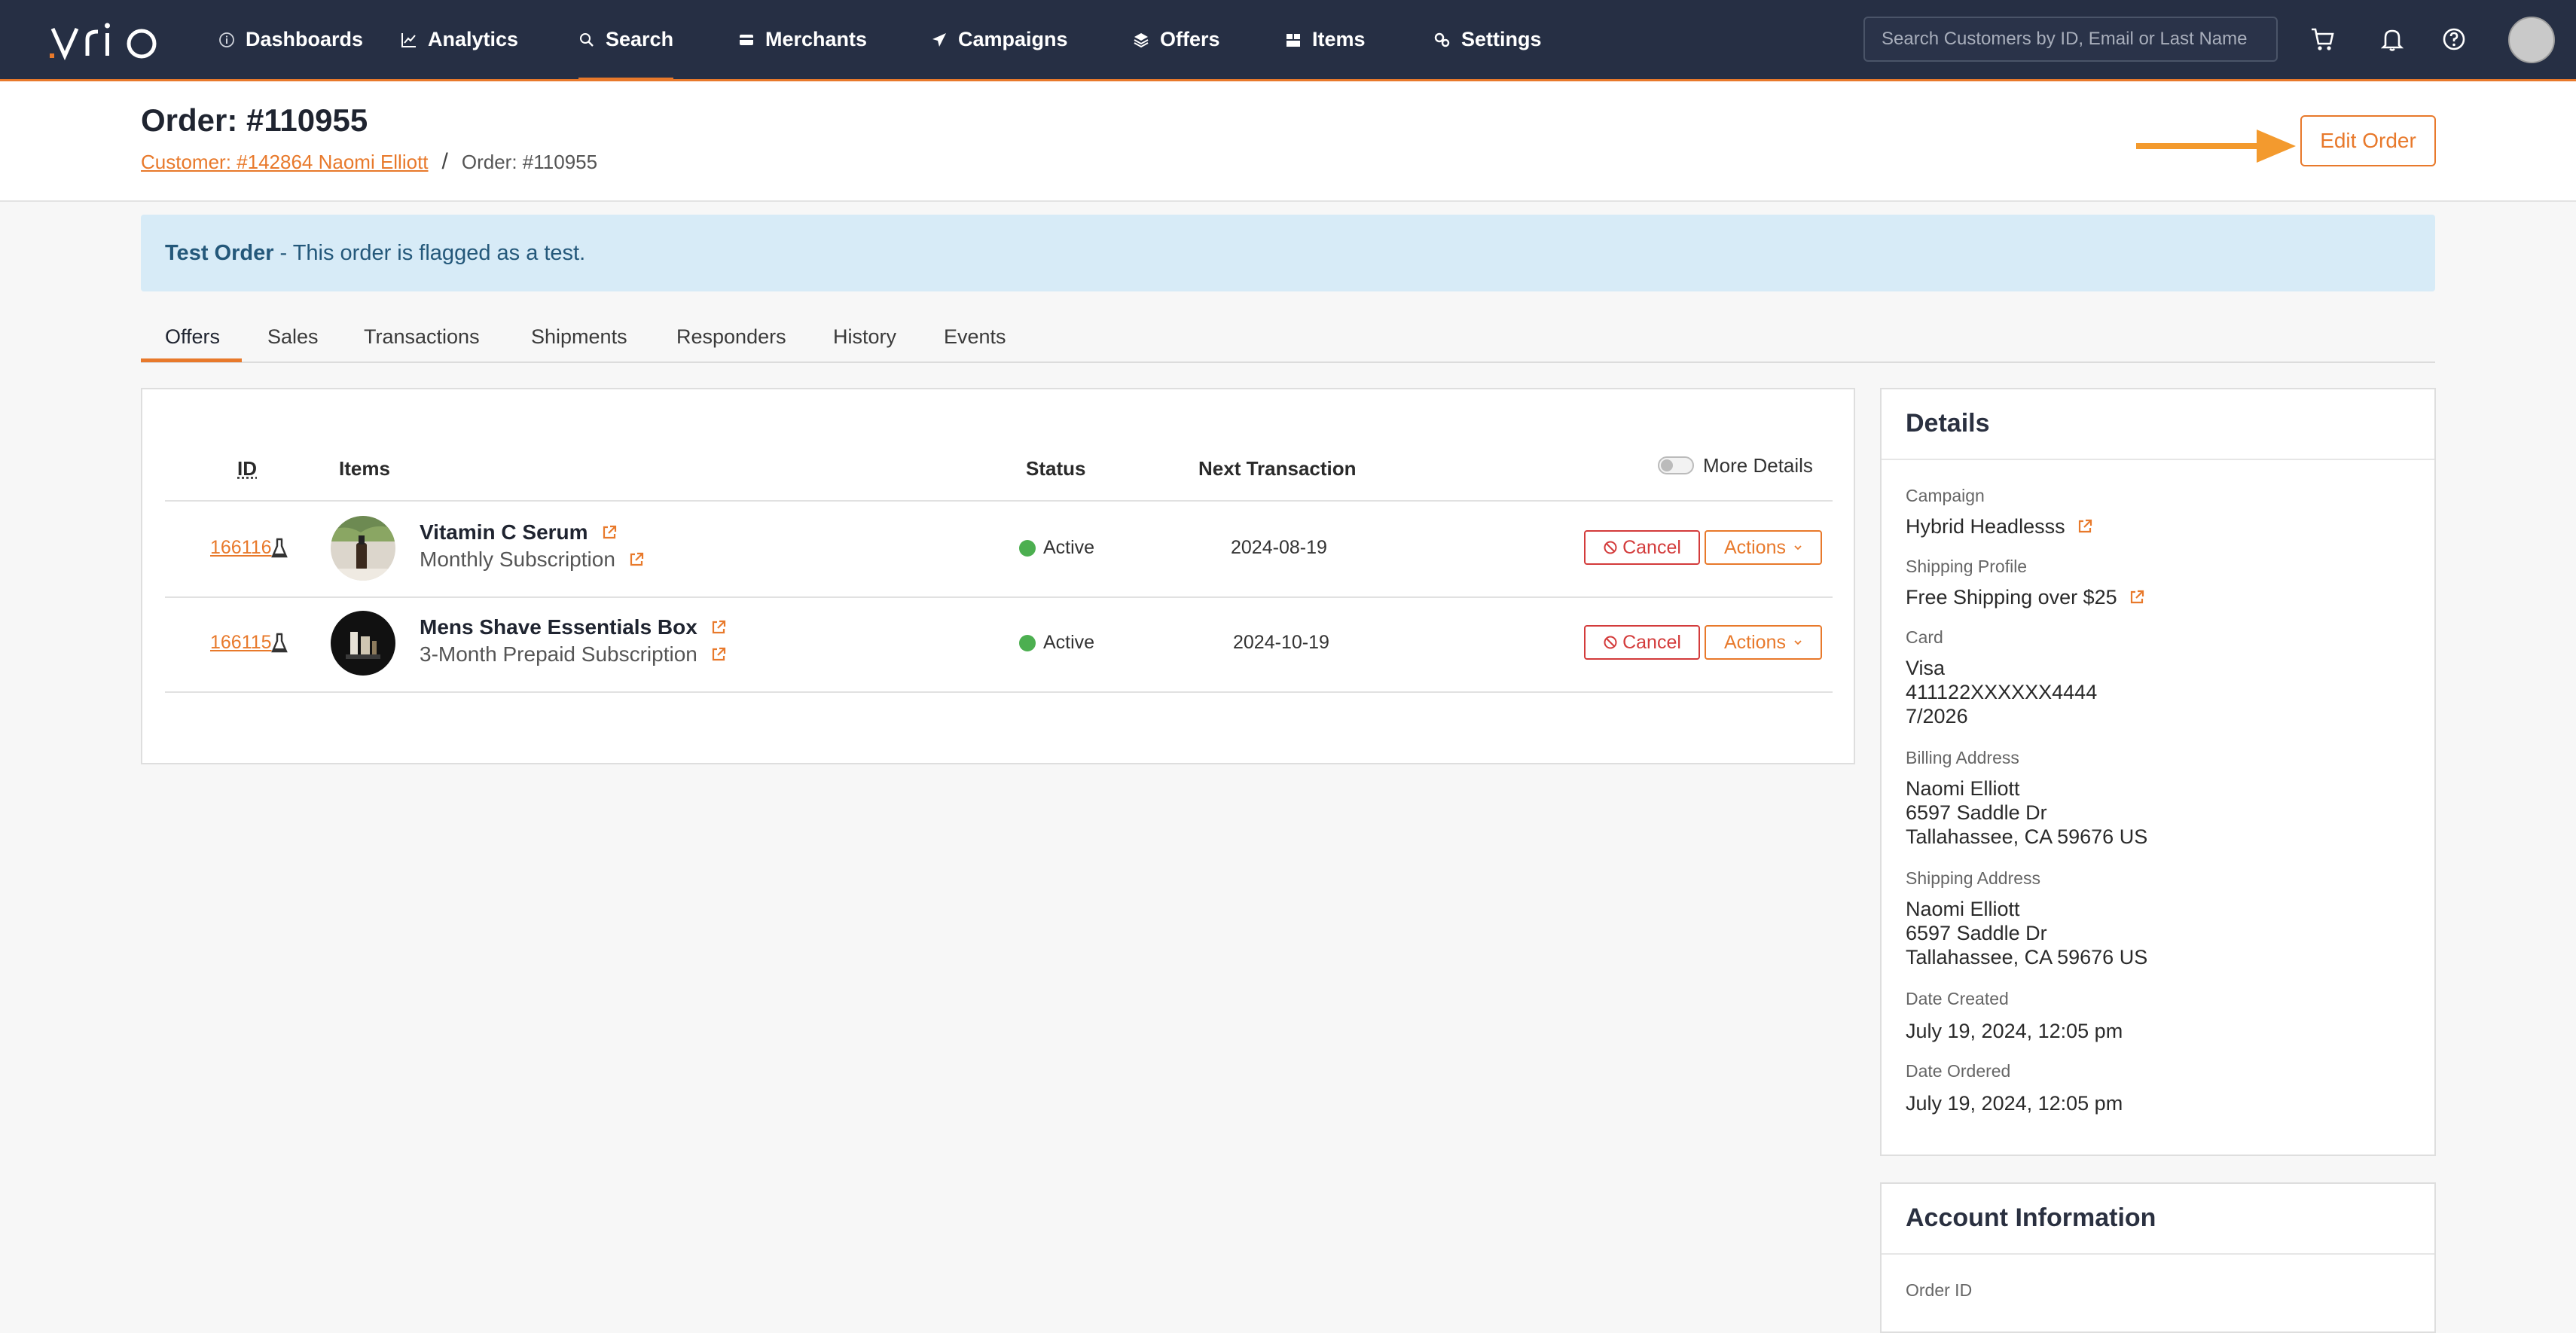  What do you see at coordinates (587, 39) in the screenshot?
I see `search-icon` at bounding box center [587, 39].